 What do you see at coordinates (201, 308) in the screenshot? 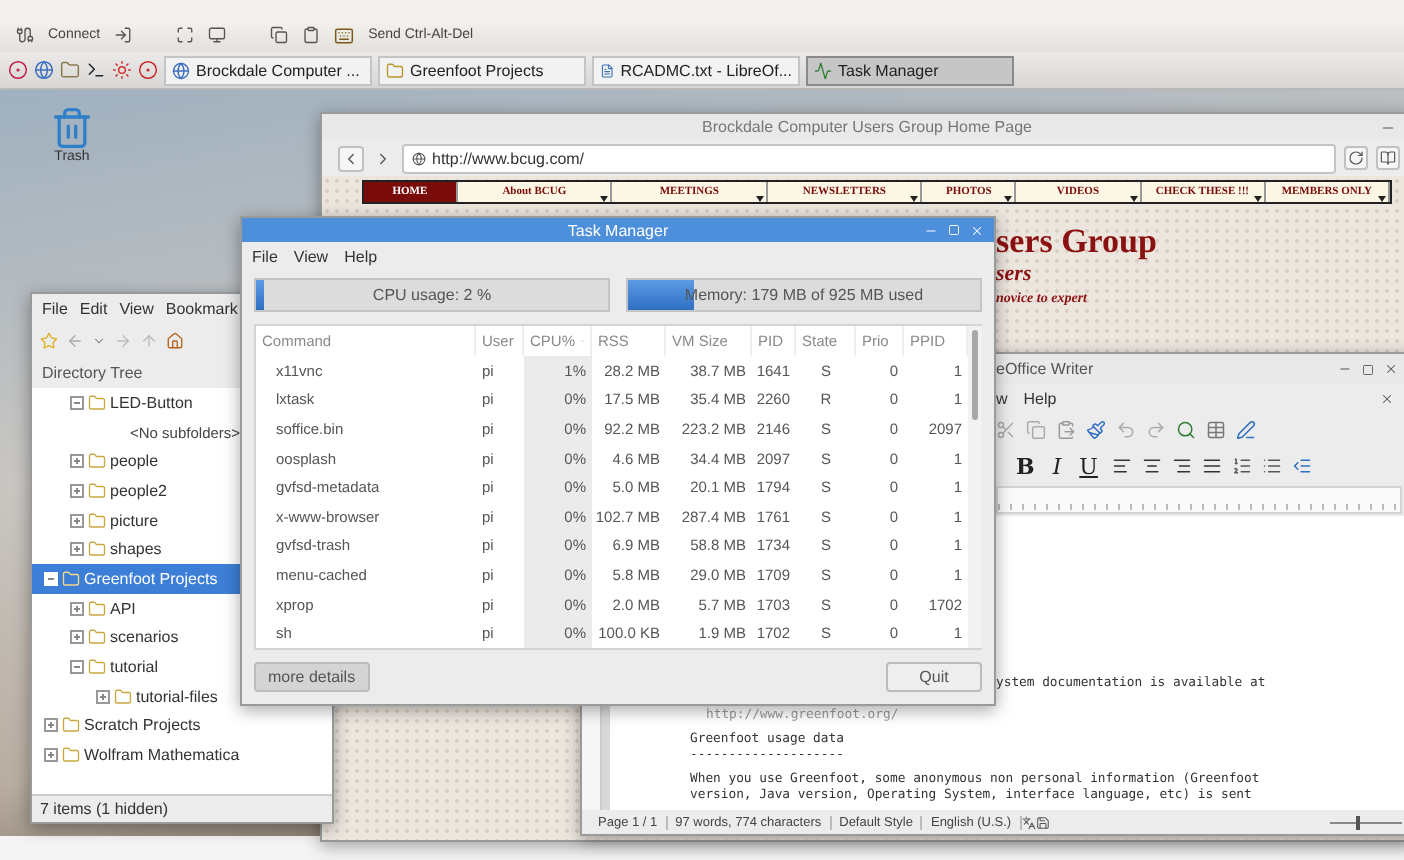
I see `menu-item: Bookmark` at bounding box center [201, 308].